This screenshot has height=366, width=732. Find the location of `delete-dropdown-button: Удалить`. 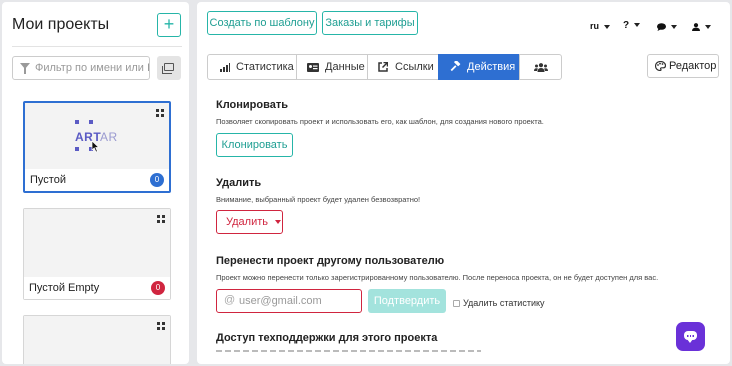

delete-dropdown-button: Удалить is located at coordinates (249, 222).